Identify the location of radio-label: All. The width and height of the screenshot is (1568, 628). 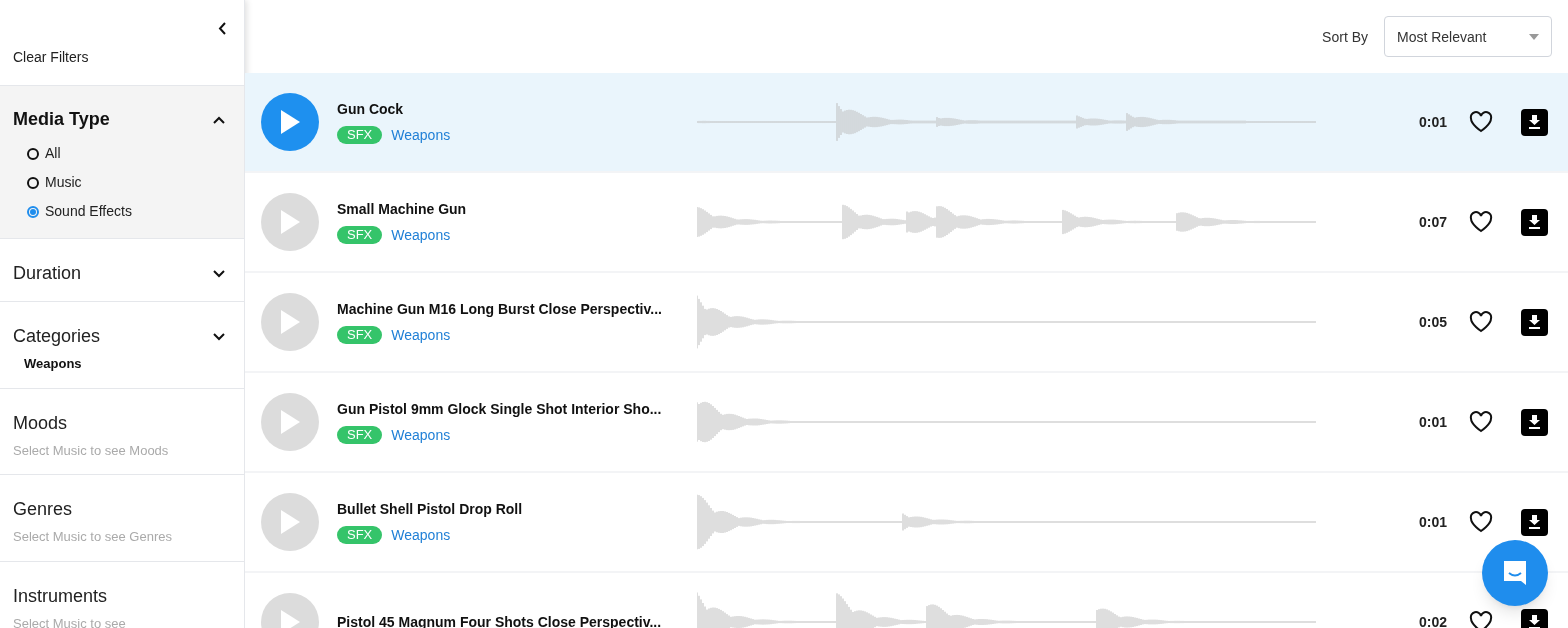
(53, 153).